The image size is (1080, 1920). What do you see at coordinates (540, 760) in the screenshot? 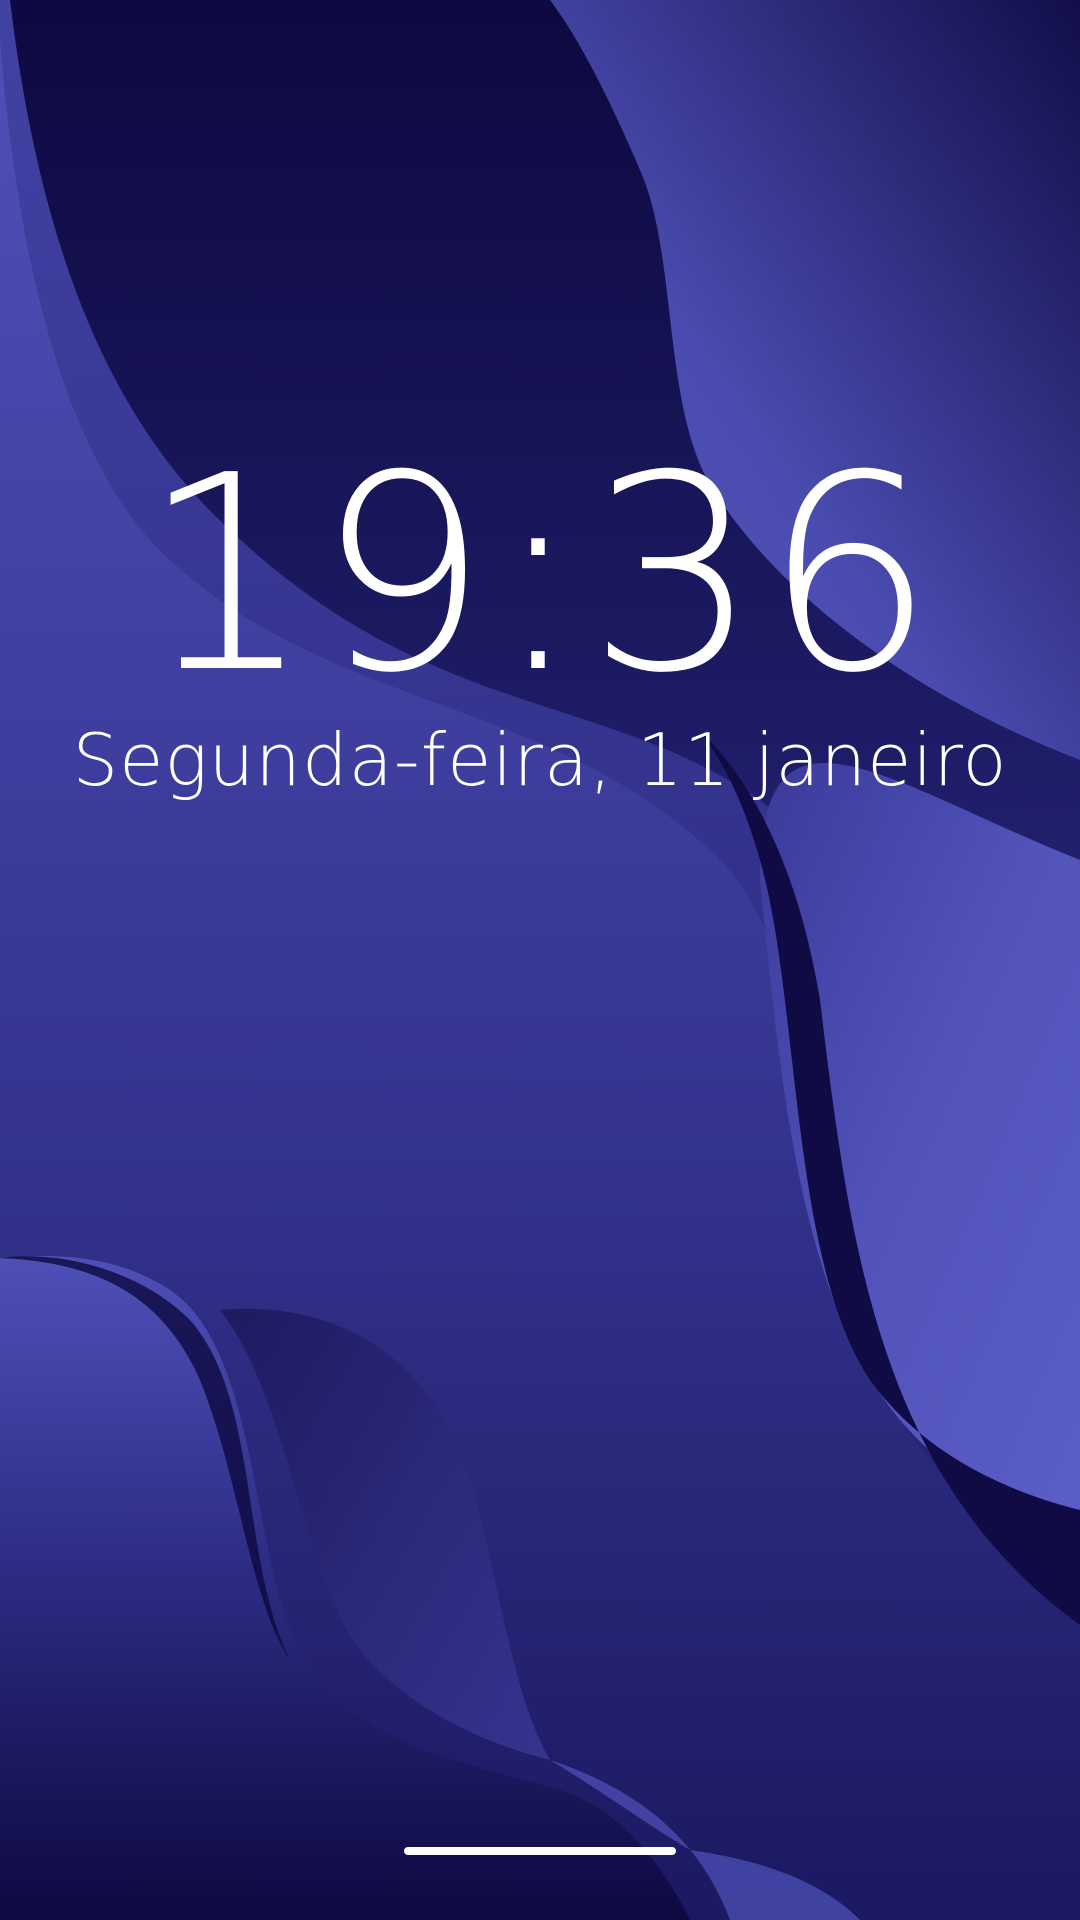
I see `lock-screen-date: Segunda-feira, 11 janeiro` at bounding box center [540, 760].